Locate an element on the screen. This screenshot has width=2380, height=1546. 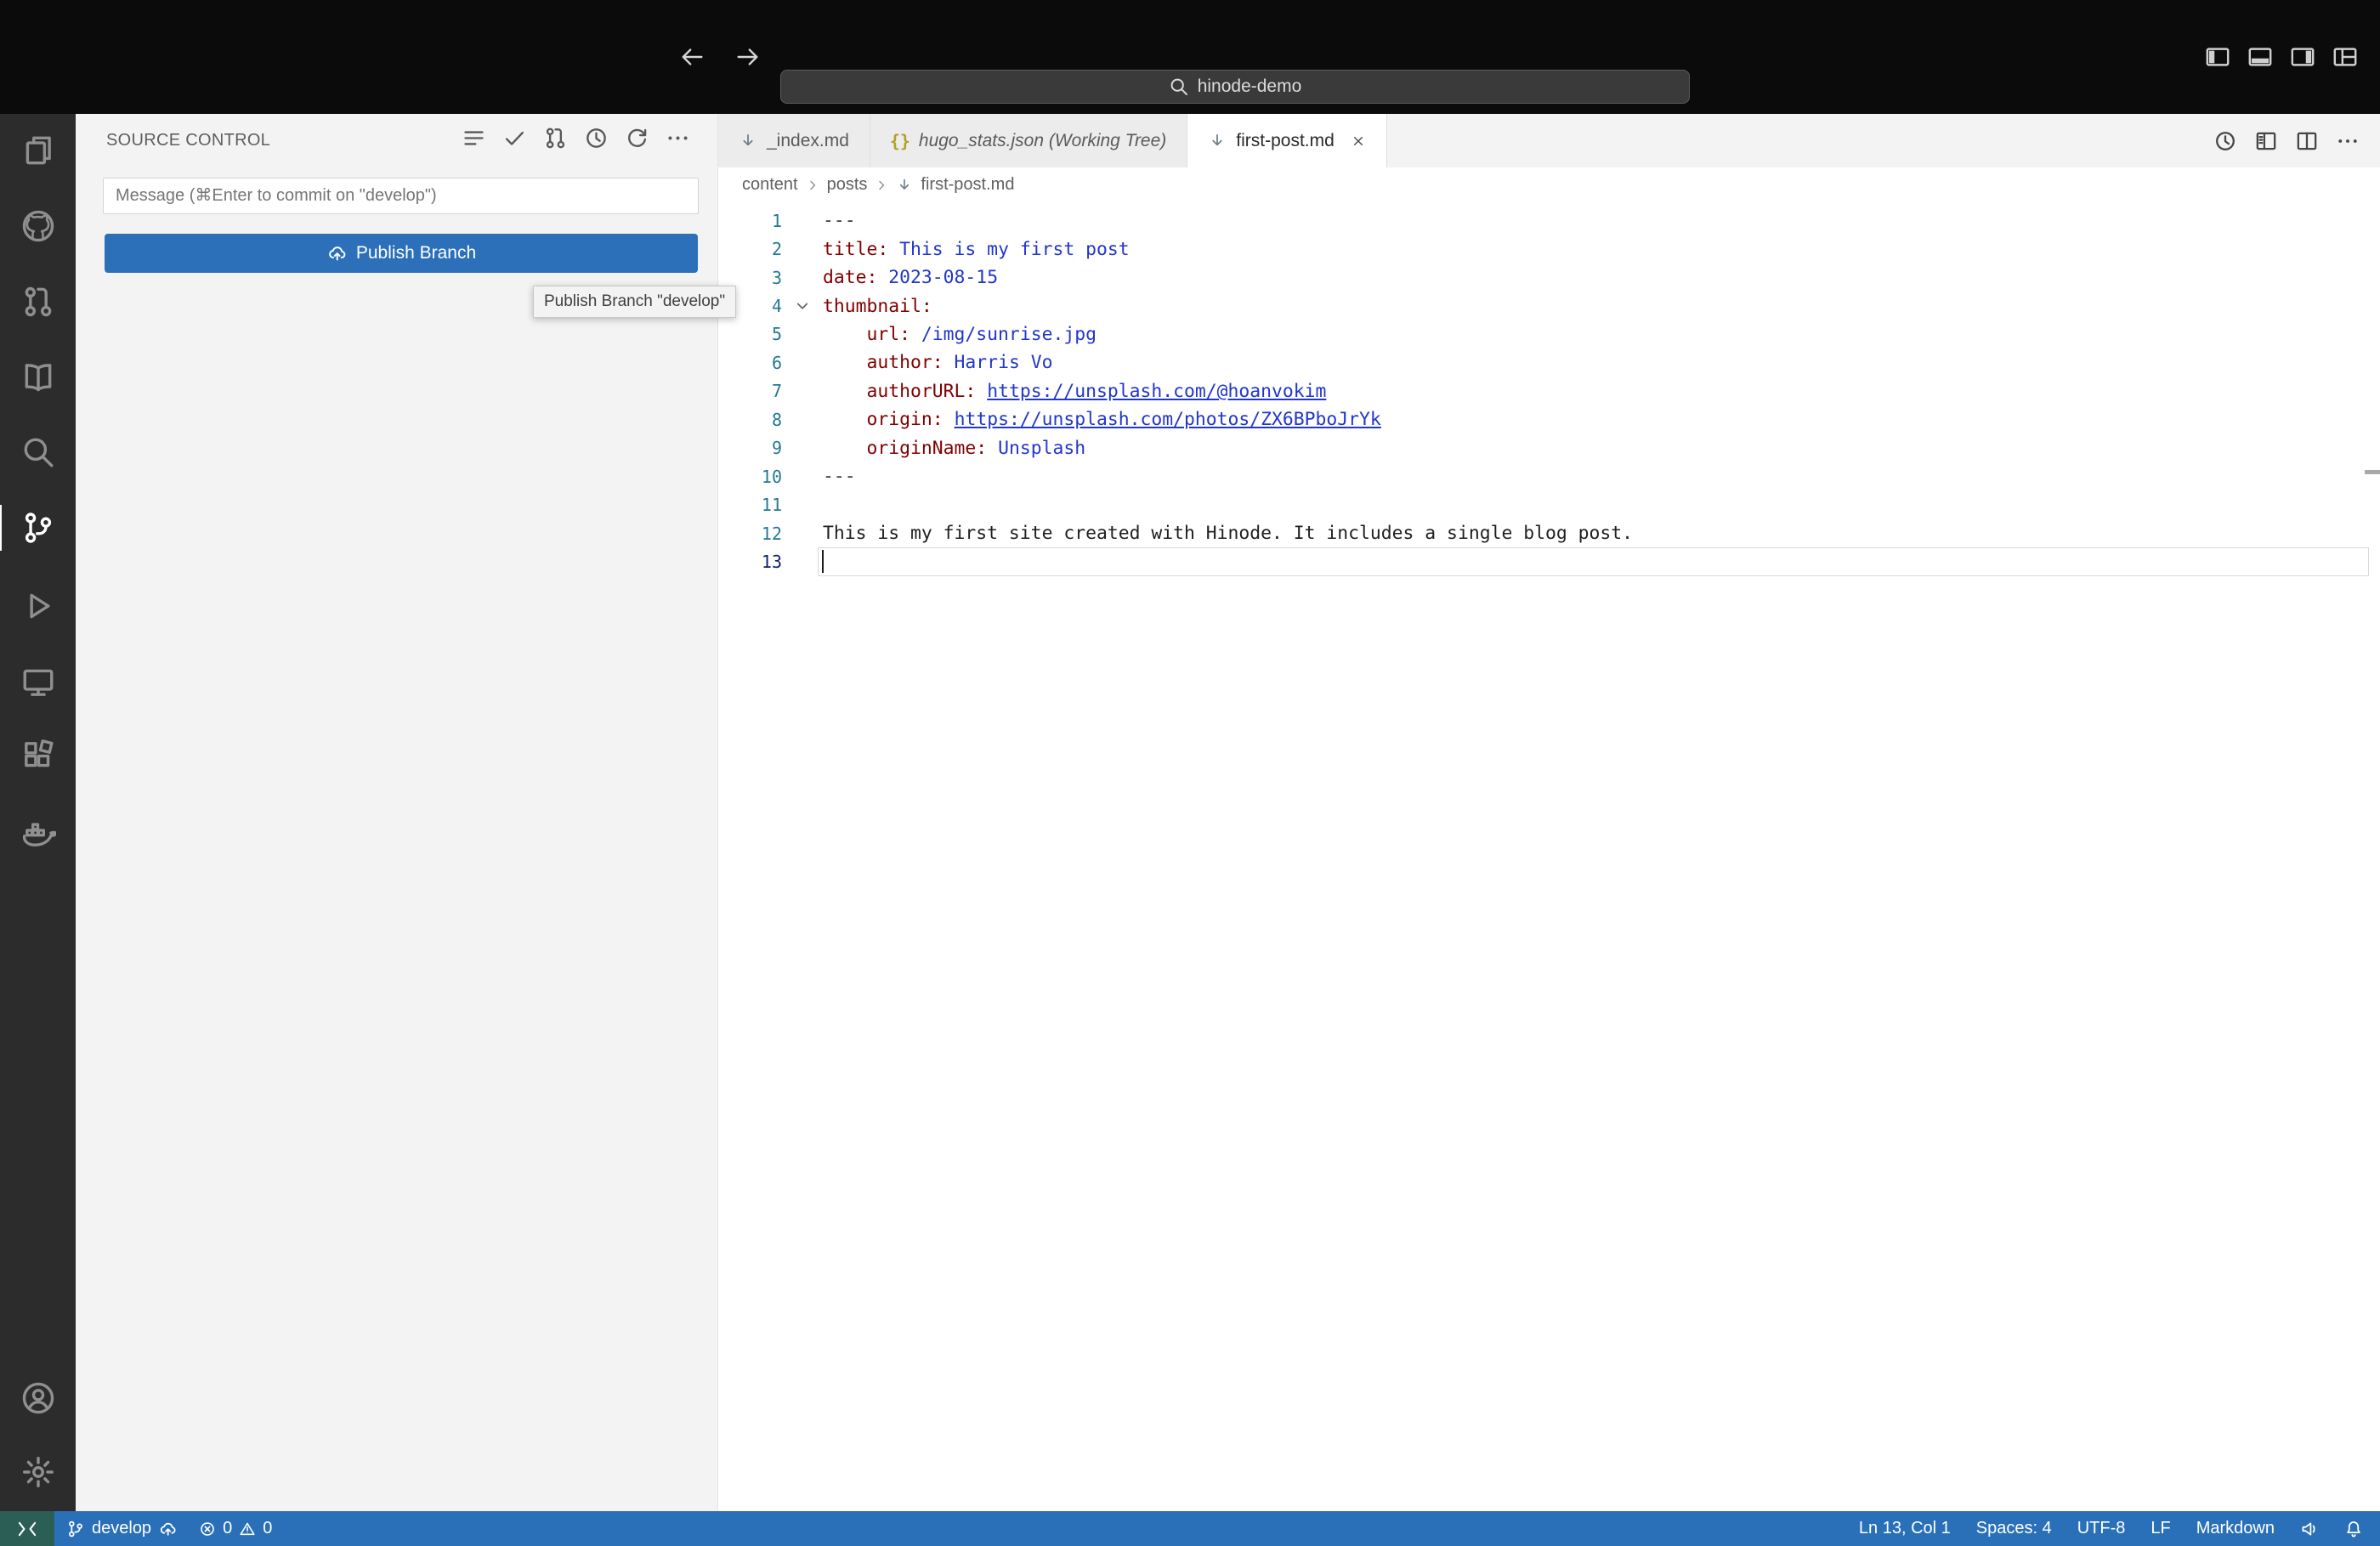
line-number: 11 is located at coordinates (771, 505).